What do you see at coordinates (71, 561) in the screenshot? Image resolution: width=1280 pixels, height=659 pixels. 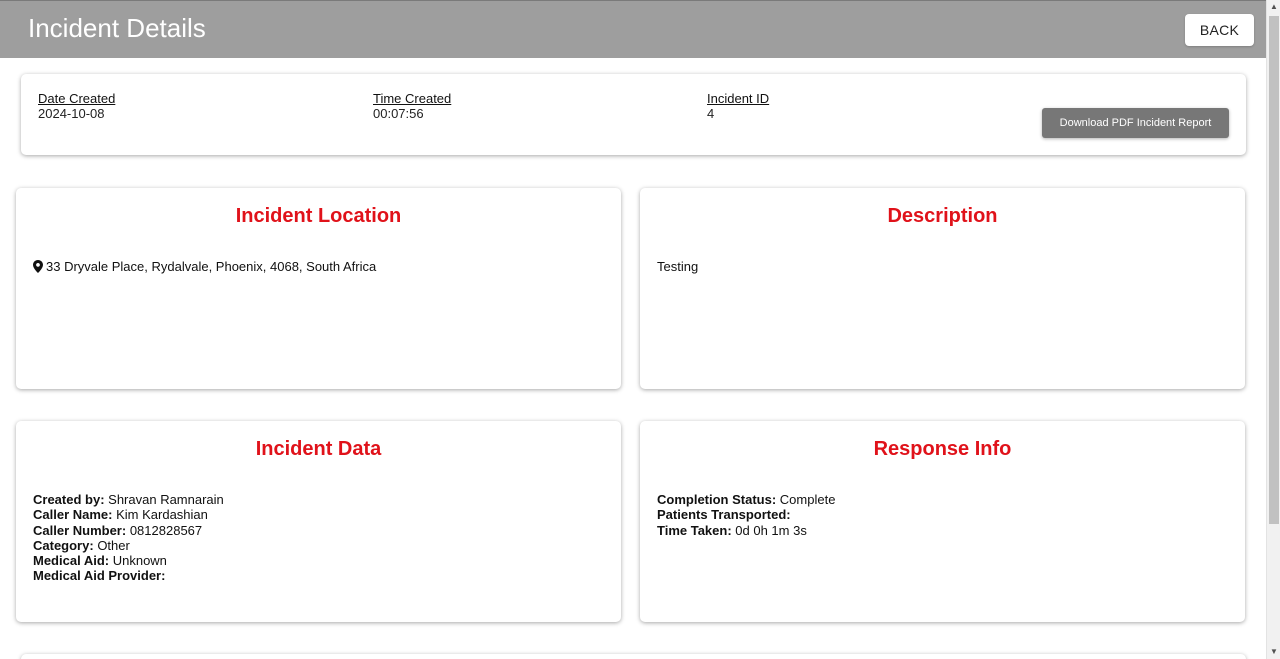 I see `field-label: Medical Aid:` at bounding box center [71, 561].